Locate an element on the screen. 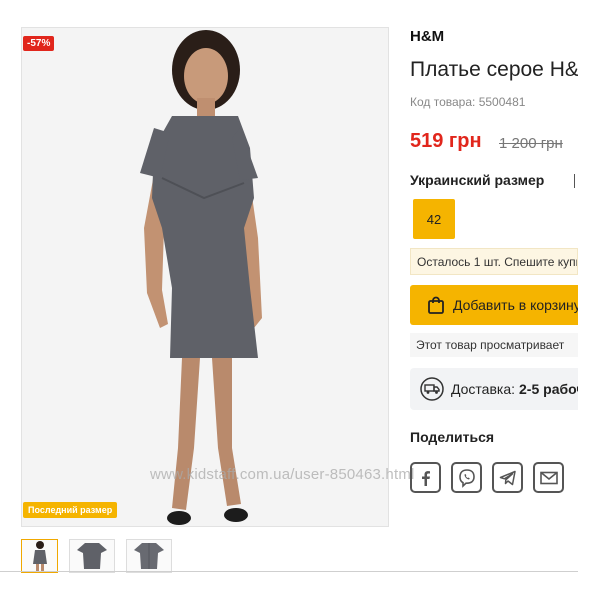 The height and width of the screenshot is (600, 600). delivery-label: Доставка: is located at coordinates (483, 389).